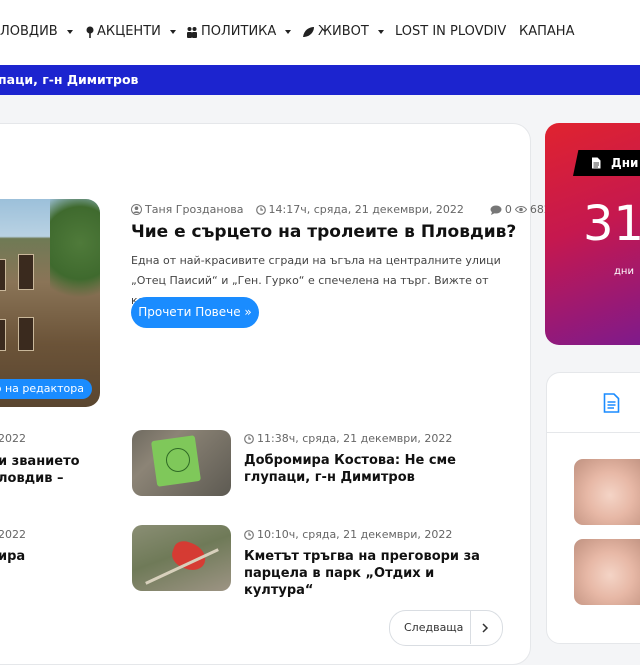  I want to click on article-time: 14:17ч, сряда, 21 декември, 2022, so click(366, 209).